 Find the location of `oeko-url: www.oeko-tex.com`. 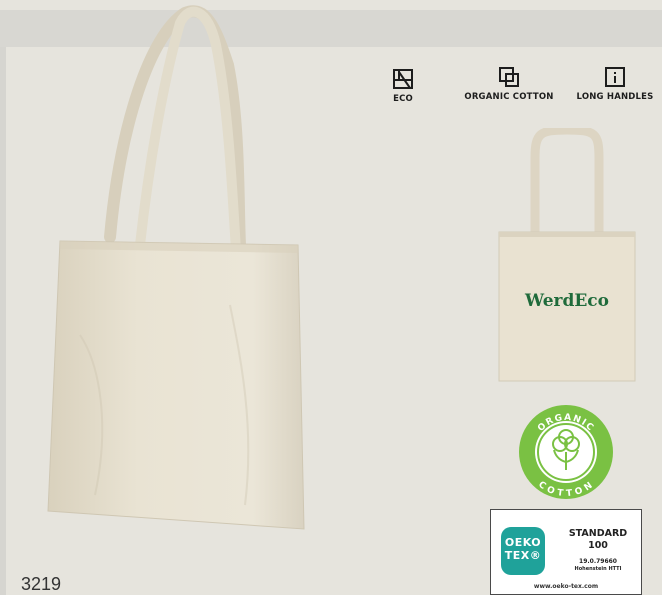

oeko-url: www.oeko-tex.com is located at coordinates (566, 586).